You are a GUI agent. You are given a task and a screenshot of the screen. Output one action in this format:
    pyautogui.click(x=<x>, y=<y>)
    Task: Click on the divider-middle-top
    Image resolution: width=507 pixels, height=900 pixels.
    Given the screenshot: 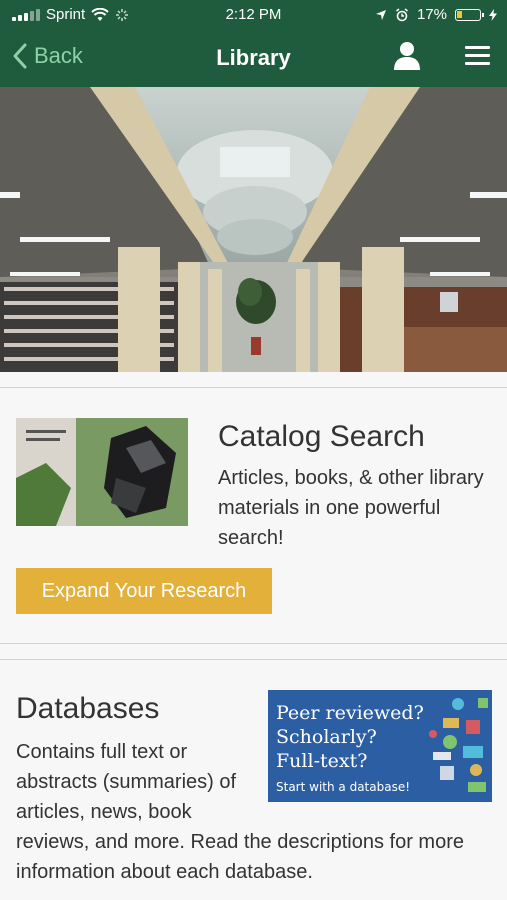 What is the action you would take?
    pyautogui.click(x=253, y=643)
    